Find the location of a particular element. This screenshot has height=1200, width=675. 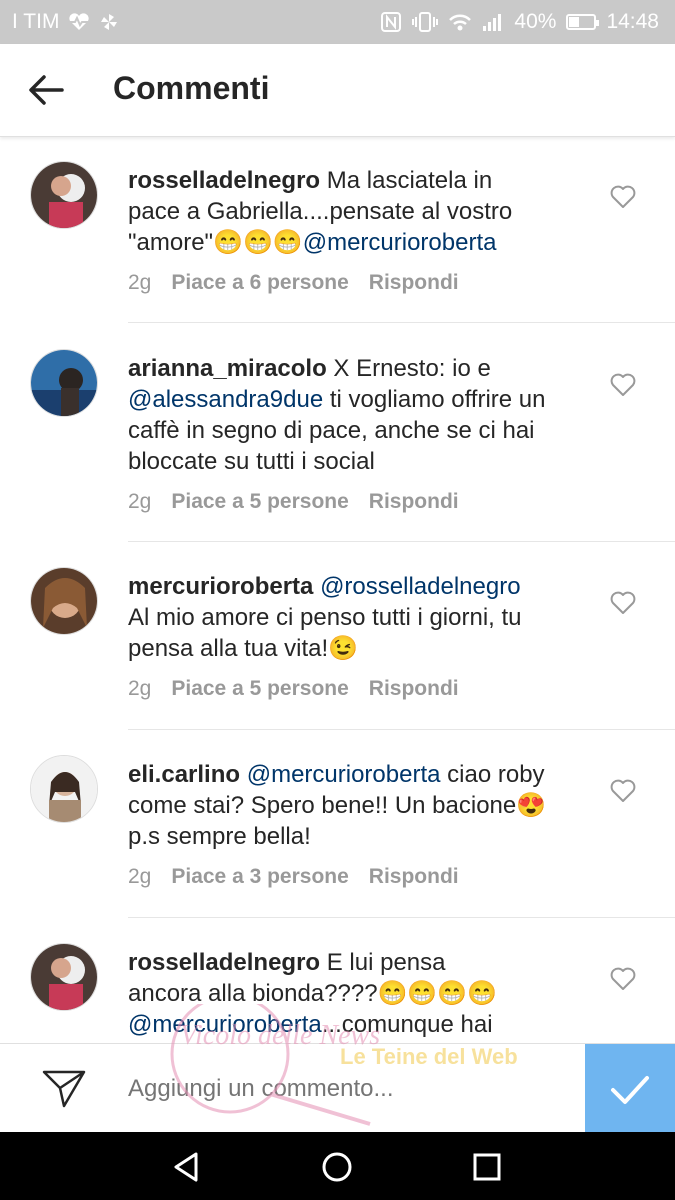

nav-home-icon is located at coordinates (337, 1167).